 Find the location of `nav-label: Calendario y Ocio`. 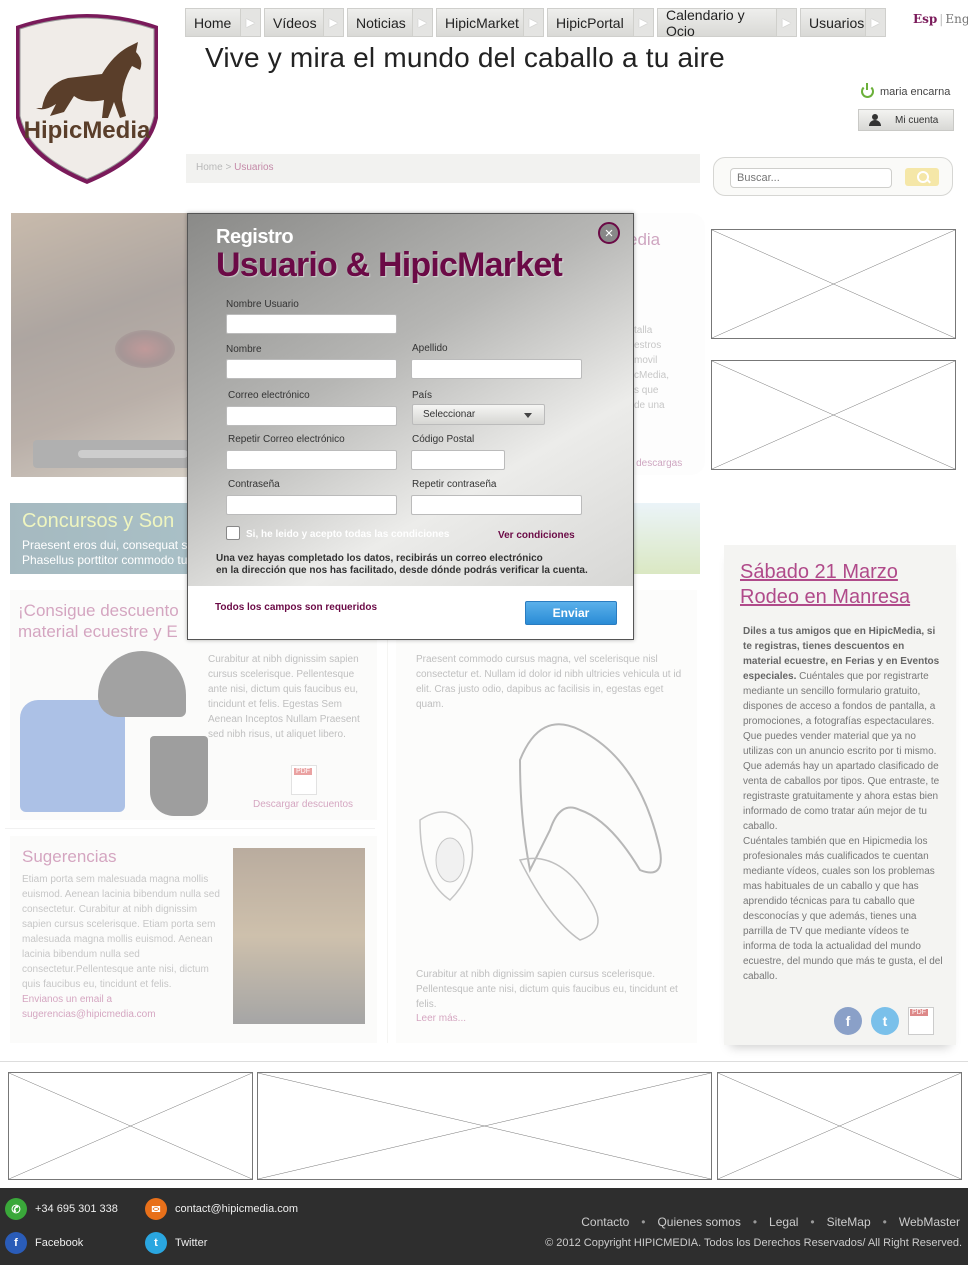

nav-label: Calendario y Ocio is located at coordinates (705, 22).